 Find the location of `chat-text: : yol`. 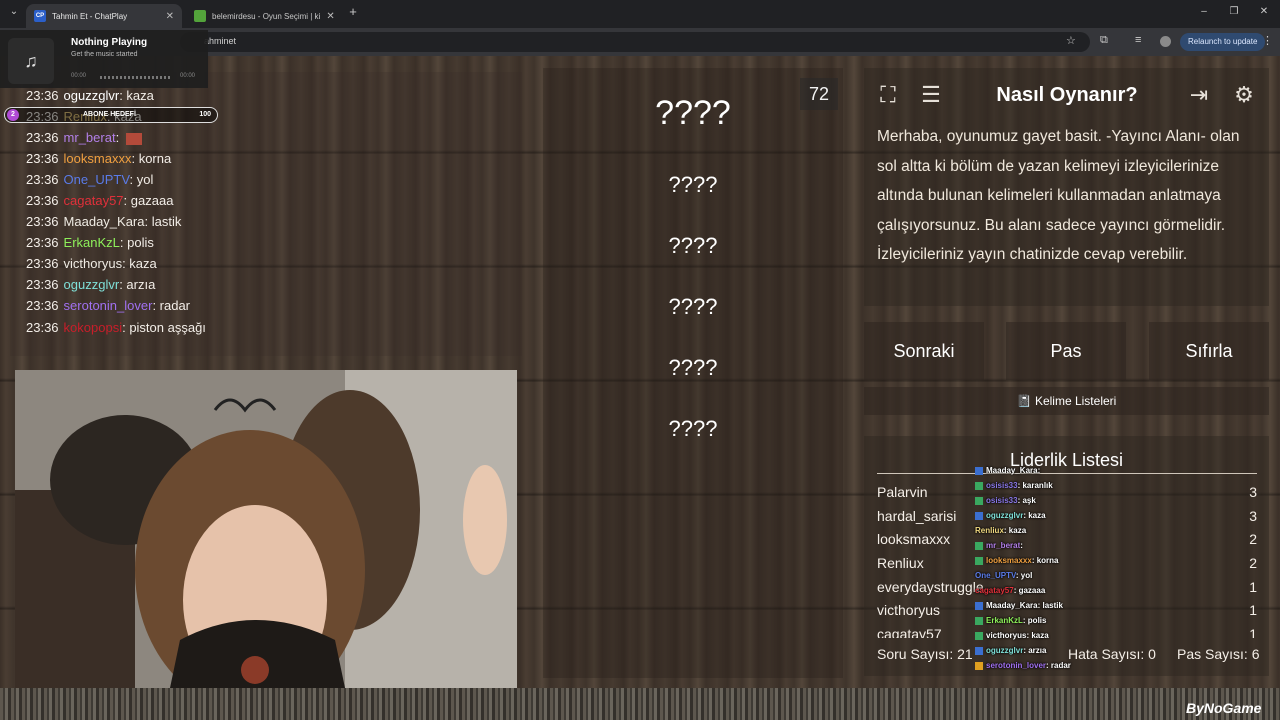

chat-text: : yol is located at coordinates (141, 179).